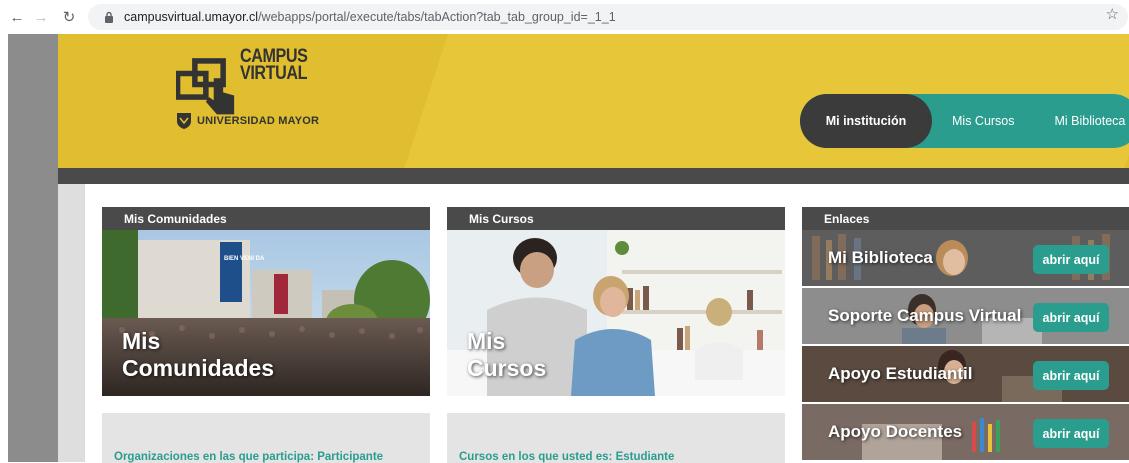  I want to click on shield-icon, so click(184, 121).